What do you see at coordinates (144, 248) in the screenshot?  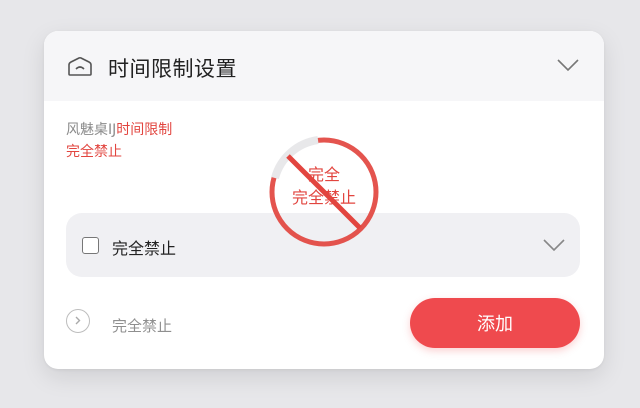 I see `dropdown-selected-label: 完全禁止` at bounding box center [144, 248].